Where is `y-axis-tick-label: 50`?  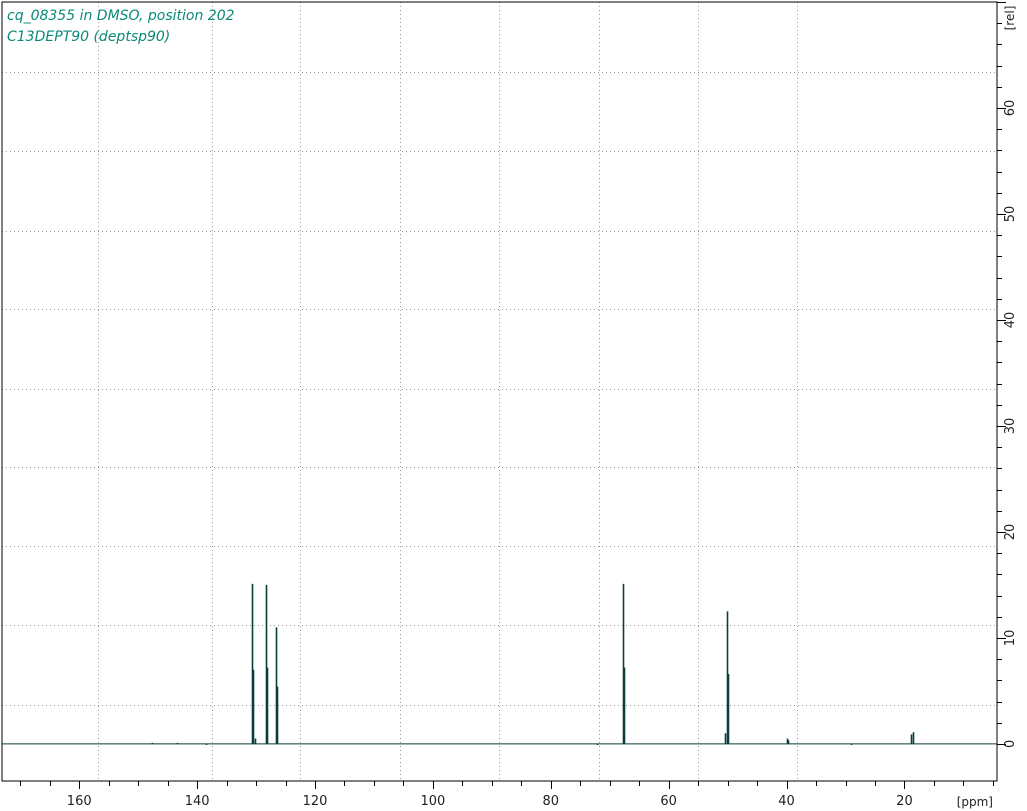
y-axis-tick-label: 50 is located at coordinates (1010, 214).